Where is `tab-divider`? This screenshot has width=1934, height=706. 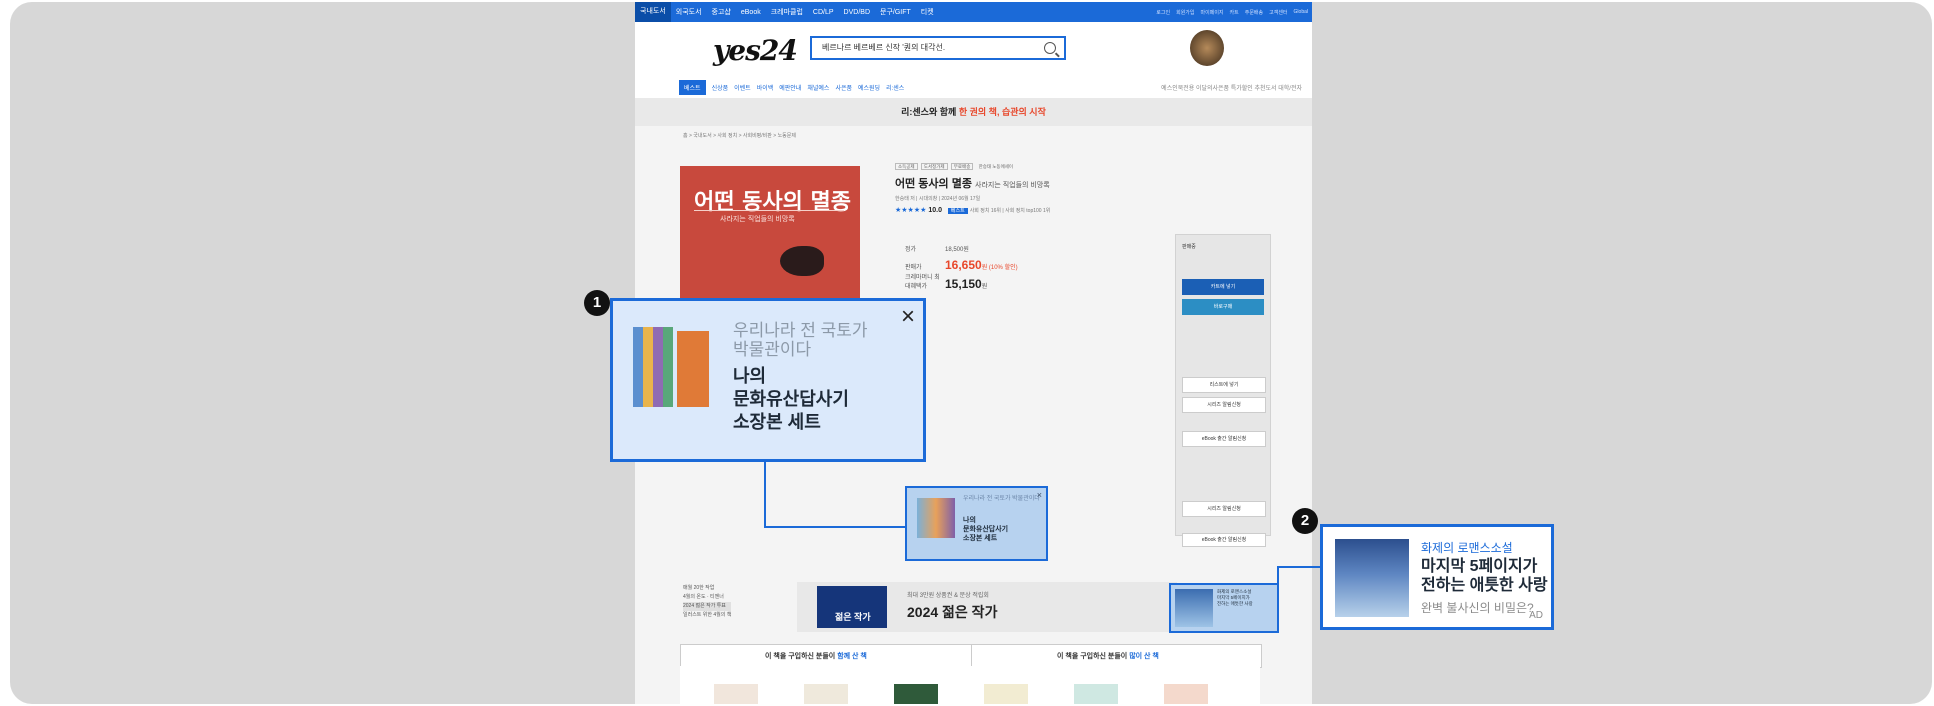 tab-divider is located at coordinates (971, 656).